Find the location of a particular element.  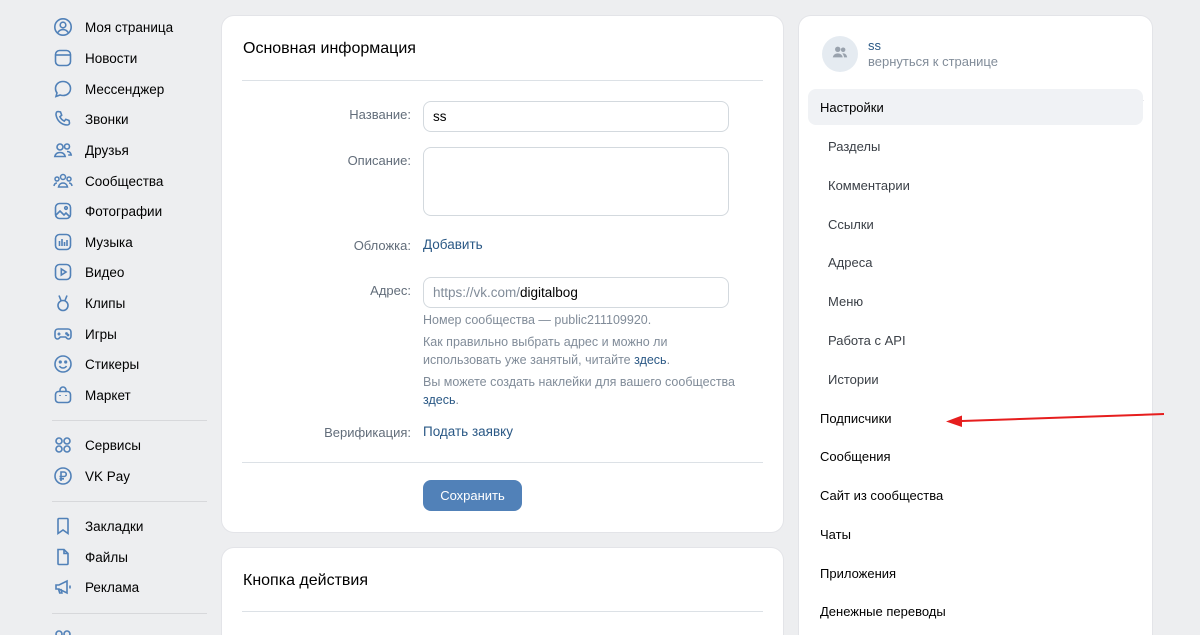

address-prefix: https://vk.com/ is located at coordinates (477, 292).